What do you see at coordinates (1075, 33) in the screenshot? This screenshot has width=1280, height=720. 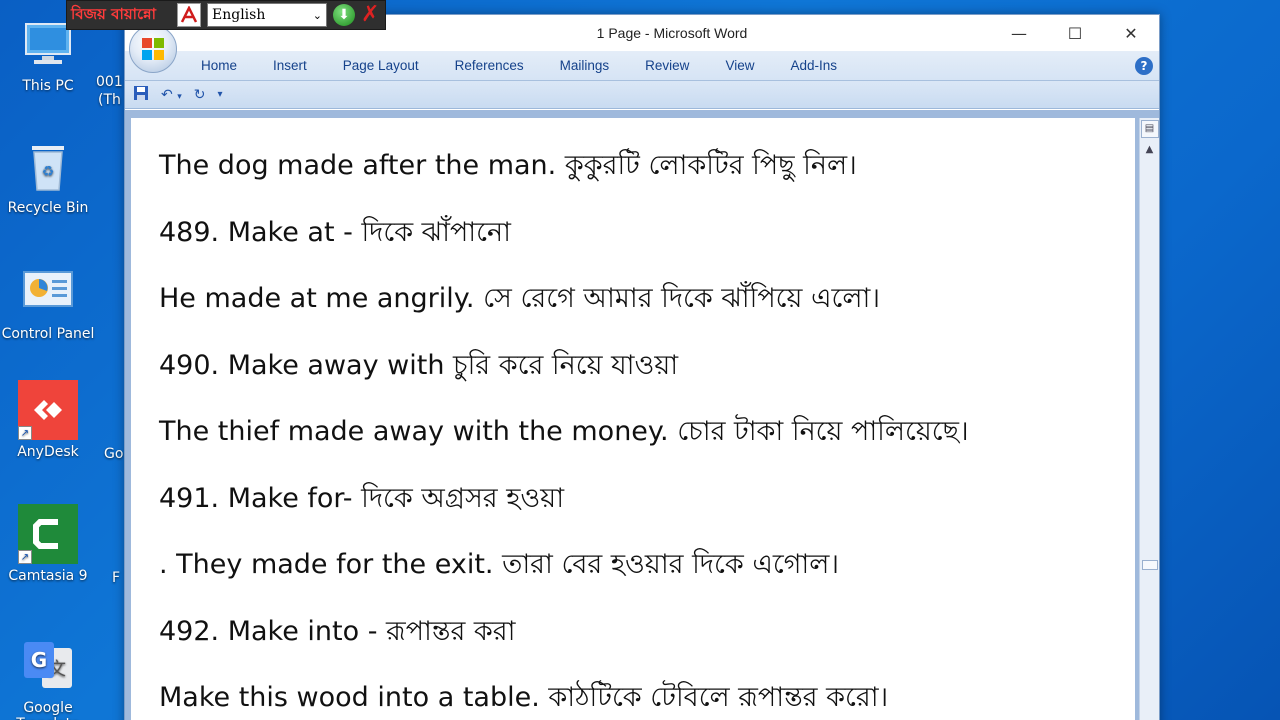 I see `maximize-button: ☐` at bounding box center [1075, 33].